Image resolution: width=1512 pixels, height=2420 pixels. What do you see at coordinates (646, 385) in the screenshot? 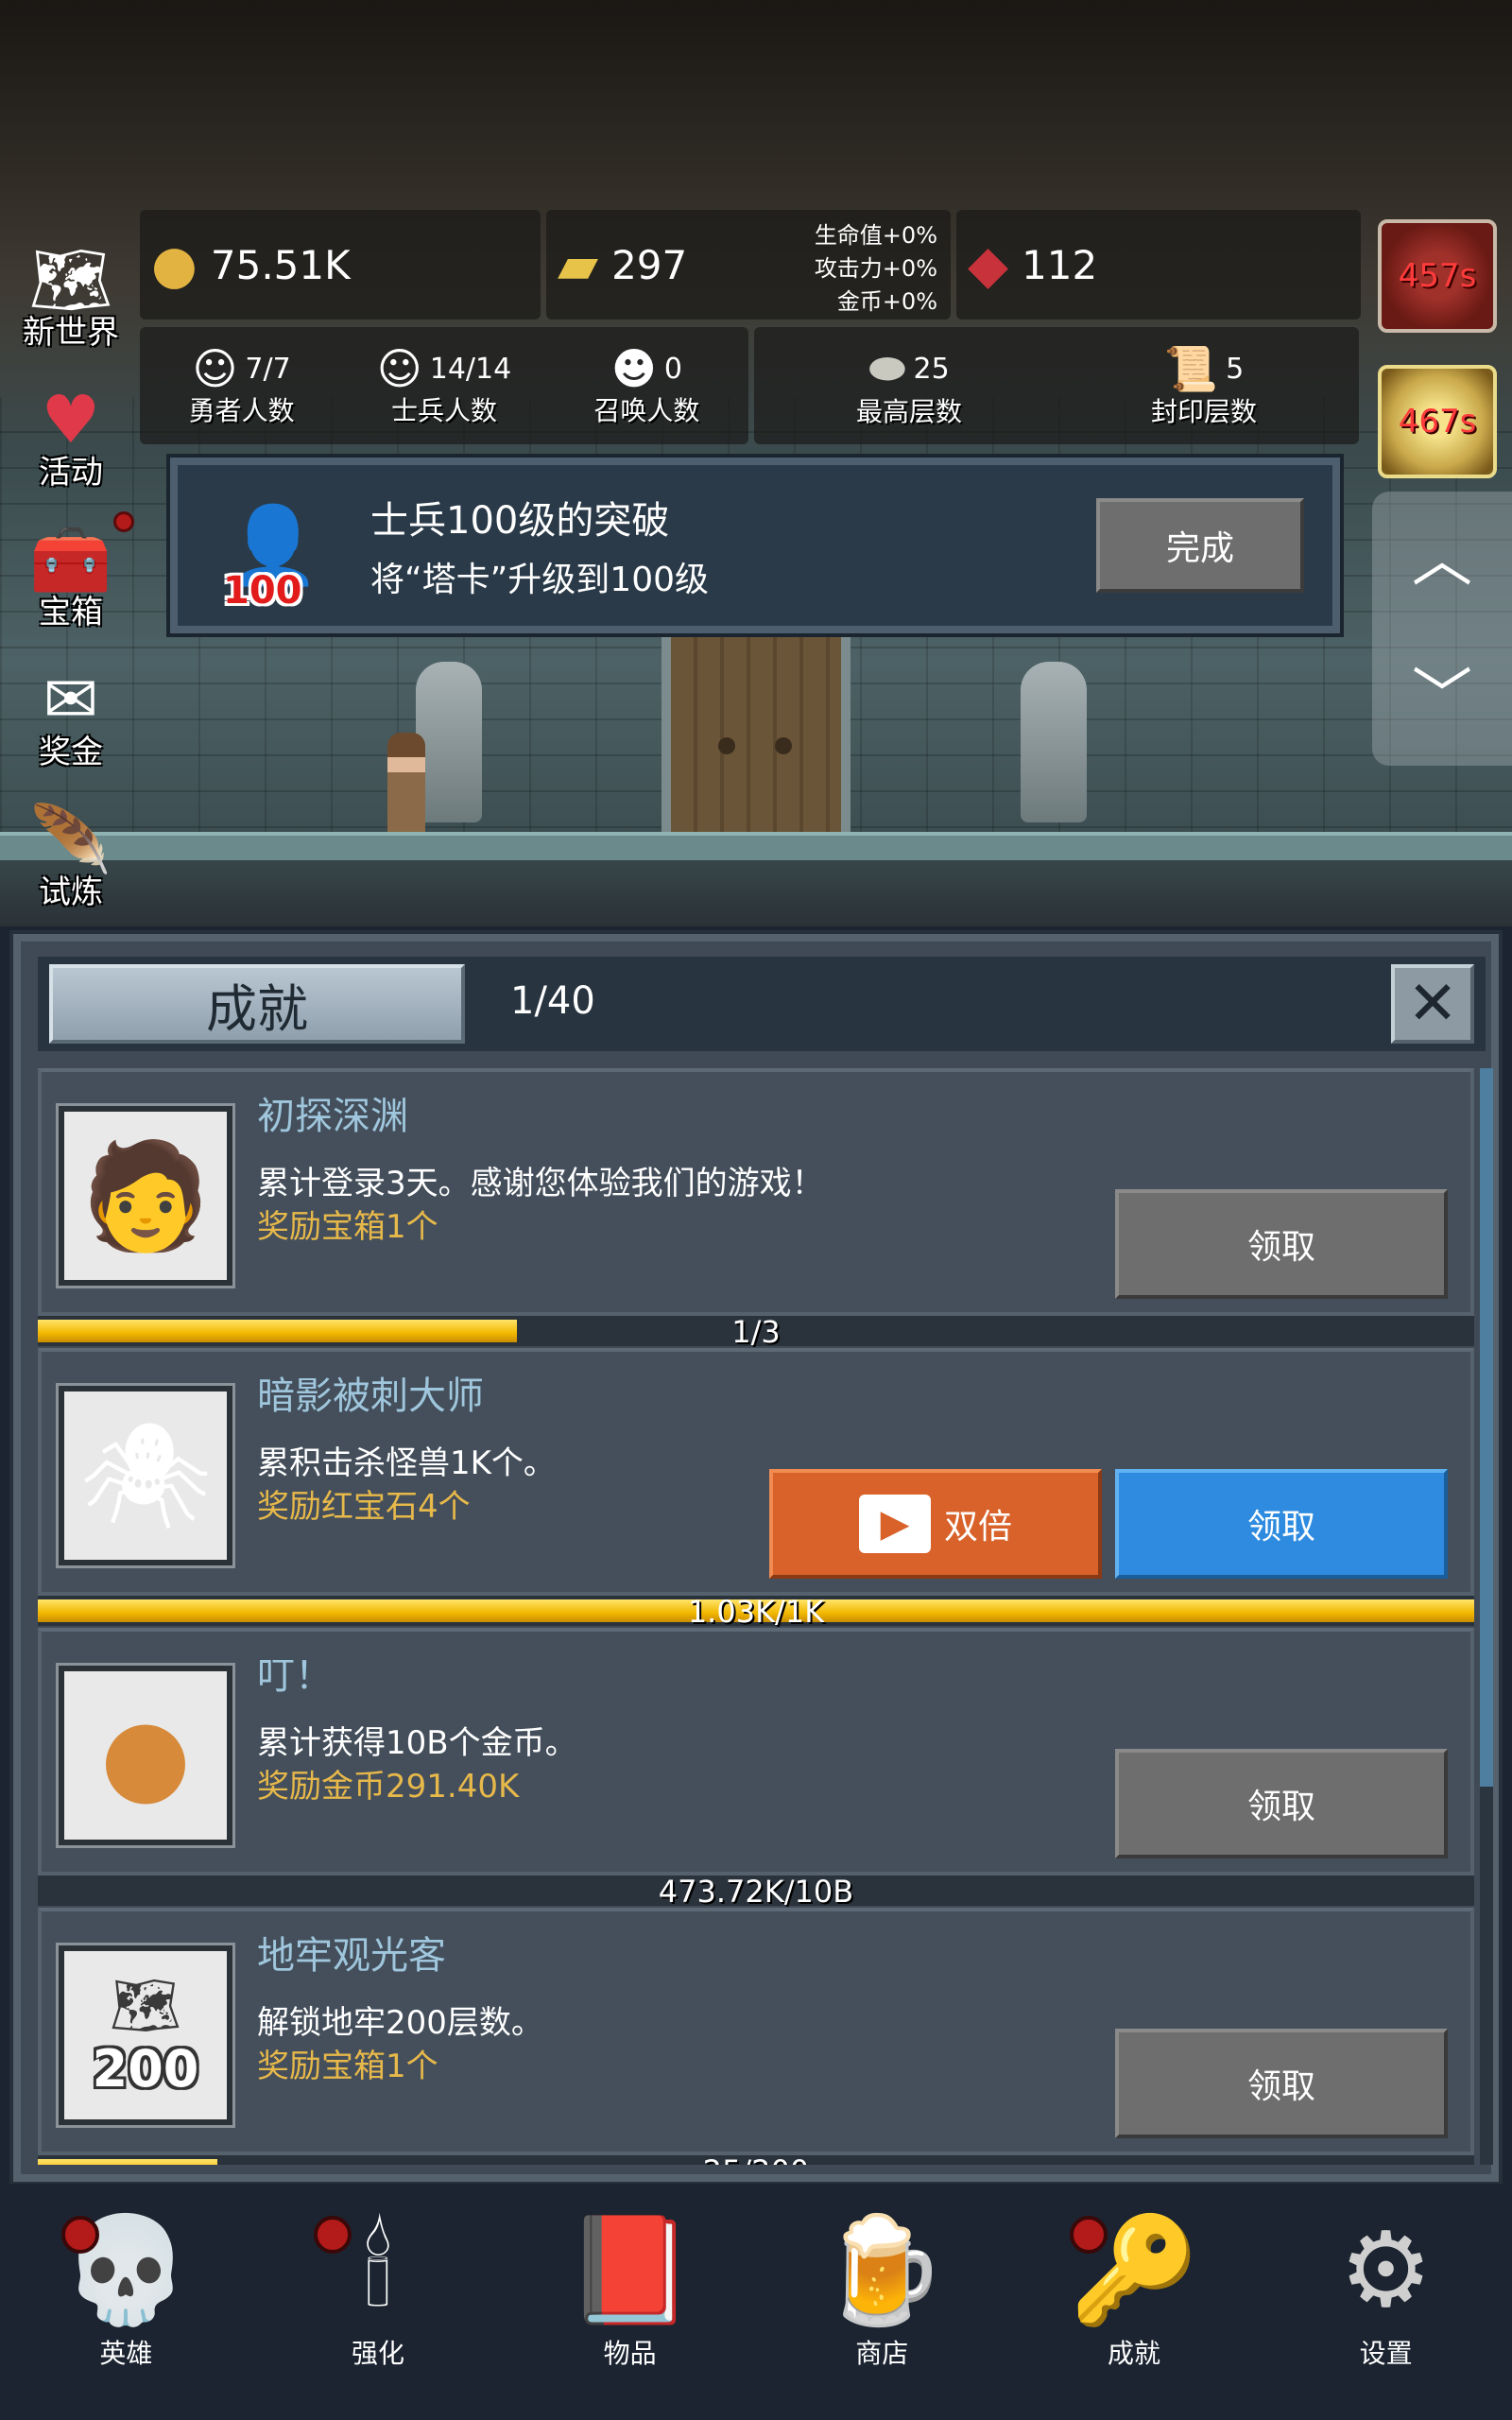
I see `summon-count: ☻ 0 召唤人数` at bounding box center [646, 385].